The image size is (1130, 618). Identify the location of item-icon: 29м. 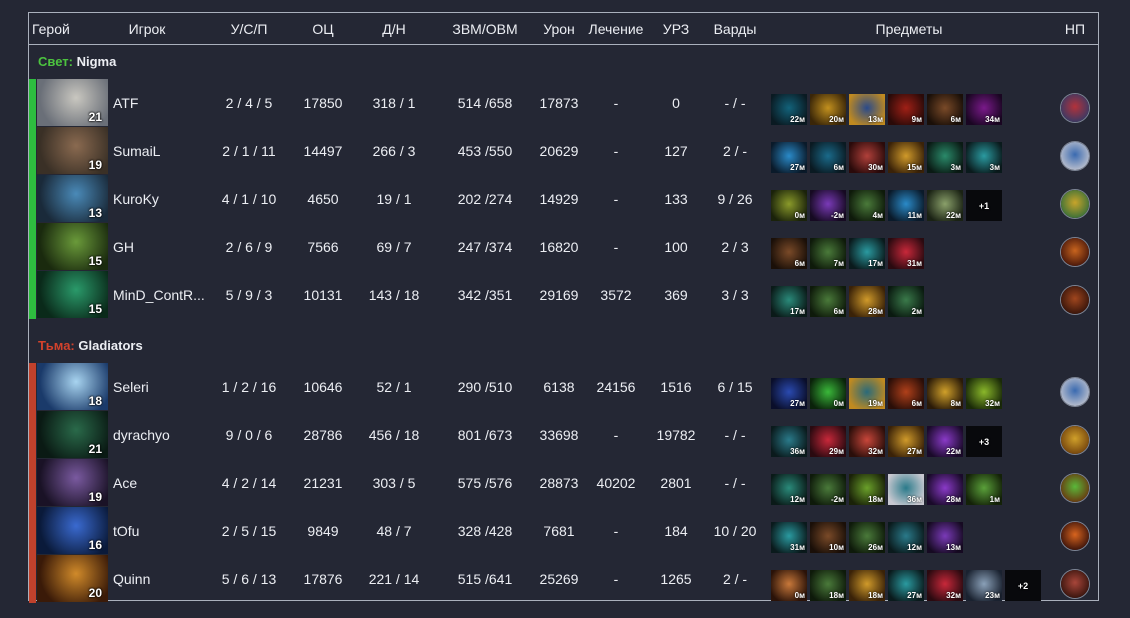
(828, 441).